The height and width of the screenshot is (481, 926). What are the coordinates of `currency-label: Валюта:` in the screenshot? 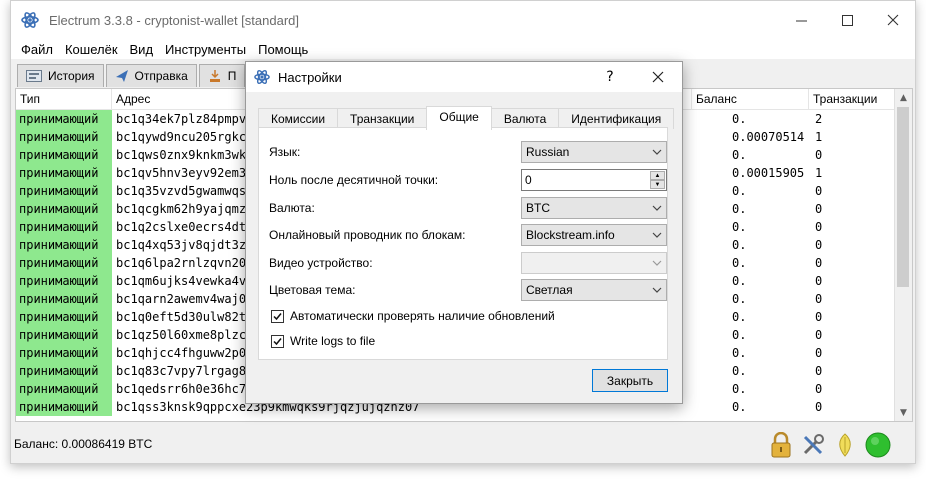 It's located at (292, 208).